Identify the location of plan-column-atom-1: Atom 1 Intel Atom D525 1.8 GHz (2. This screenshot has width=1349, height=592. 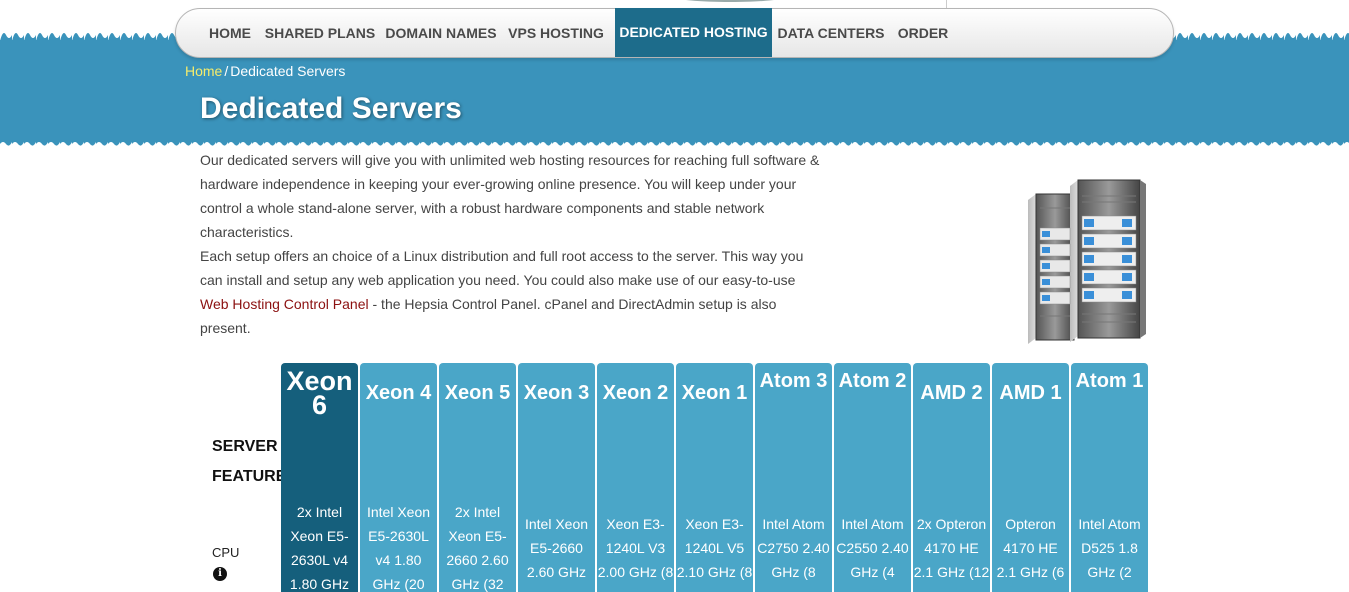
(1109, 477).